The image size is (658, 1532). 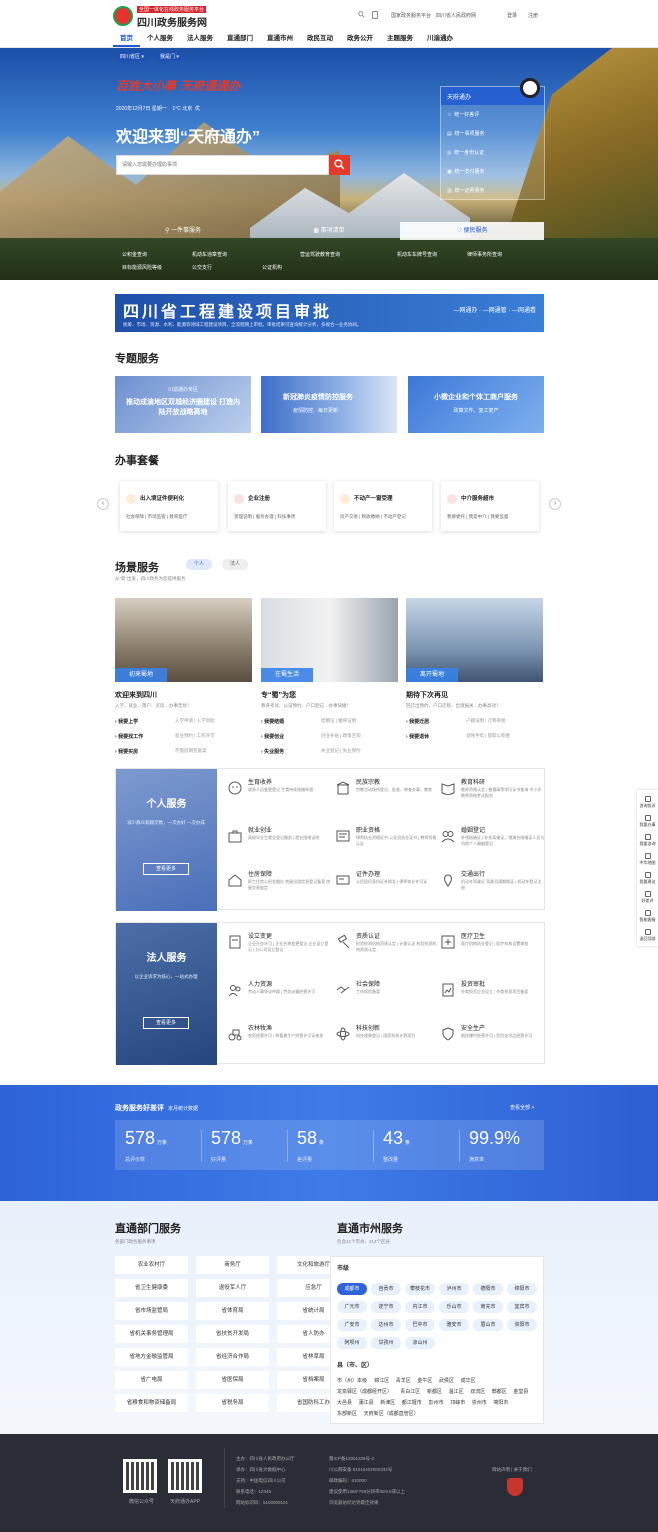 What do you see at coordinates (465, 152) in the screenshot?
I see `tianfu-item-identity: ◎ 统一身份认证` at bounding box center [465, 152].